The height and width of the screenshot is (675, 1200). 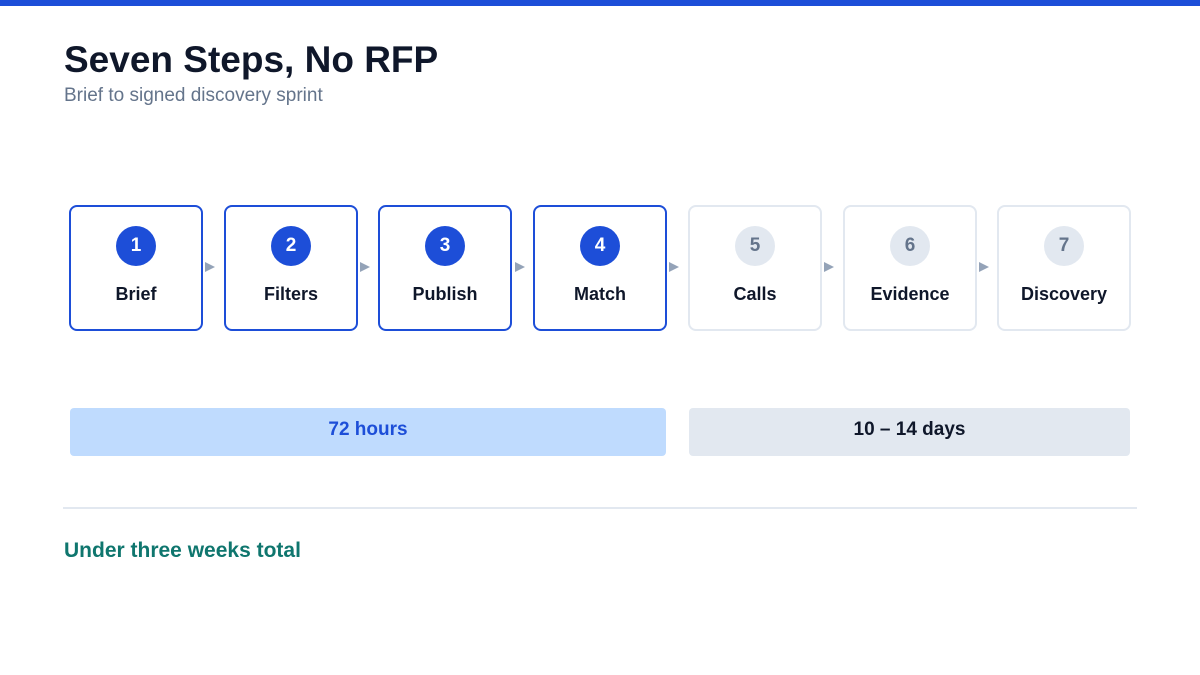 What do you see at coordinates (755, 268) in the screenshot?
I see `step-card-calls: 5 Calls` at bounding box center [755, 268].